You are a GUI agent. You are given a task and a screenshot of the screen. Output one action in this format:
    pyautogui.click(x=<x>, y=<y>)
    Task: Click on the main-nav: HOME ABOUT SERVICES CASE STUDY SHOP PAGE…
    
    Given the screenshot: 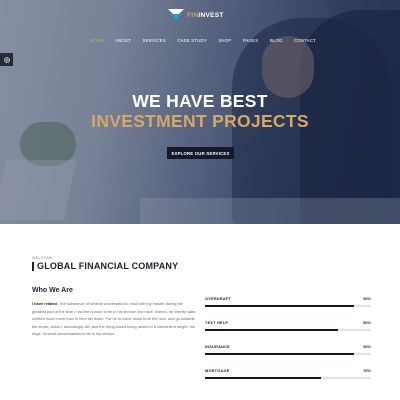 What is the action you would take?
    pyautogui.click(x=203, y=40)
    